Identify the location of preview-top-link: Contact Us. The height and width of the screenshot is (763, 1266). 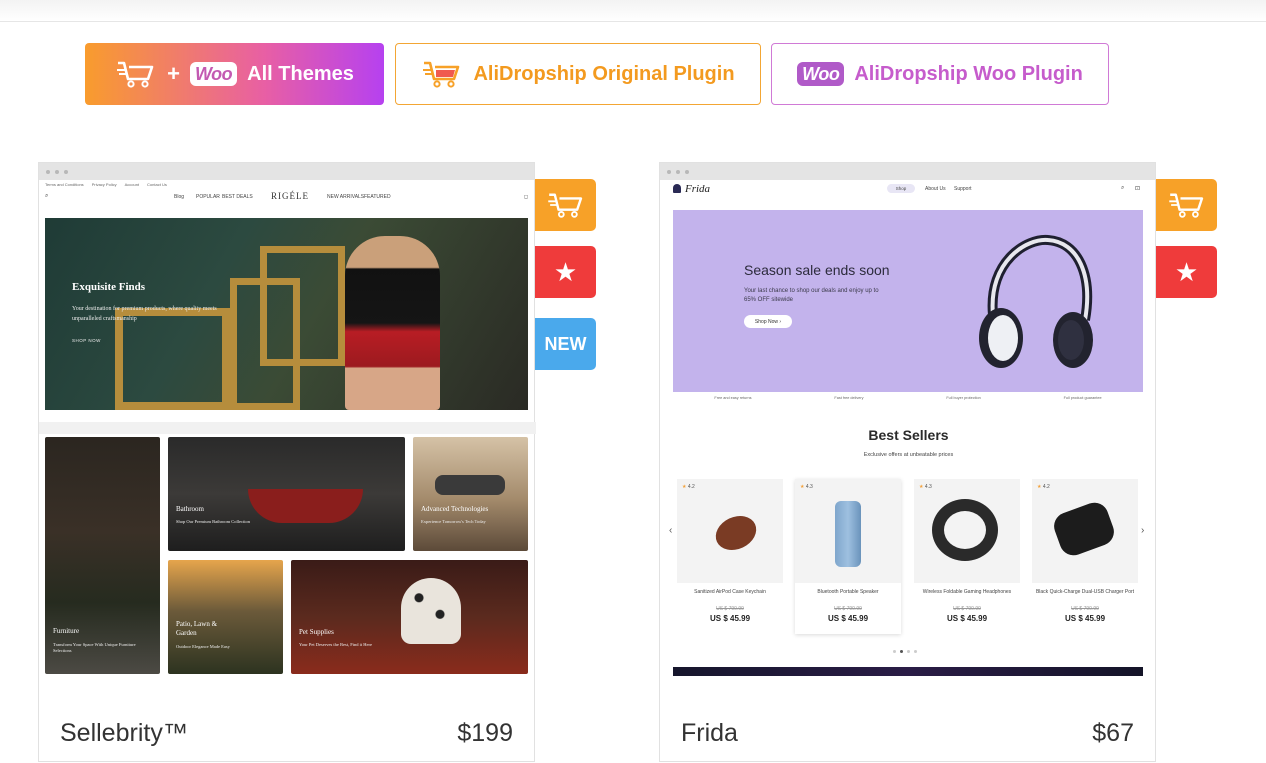
(157, 184).